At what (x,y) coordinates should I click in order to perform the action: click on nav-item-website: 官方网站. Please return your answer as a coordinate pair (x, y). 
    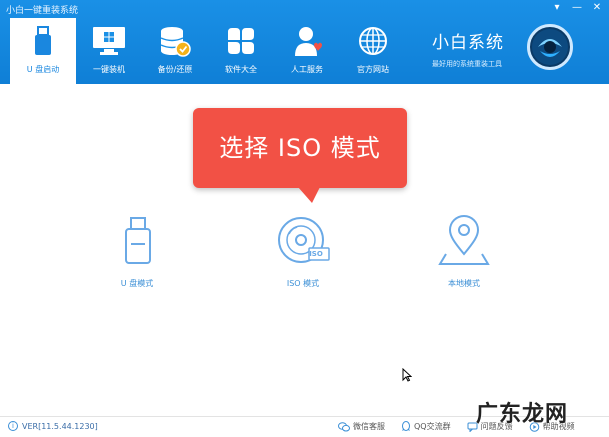
    Looking at the image, I should click on (373, 51).